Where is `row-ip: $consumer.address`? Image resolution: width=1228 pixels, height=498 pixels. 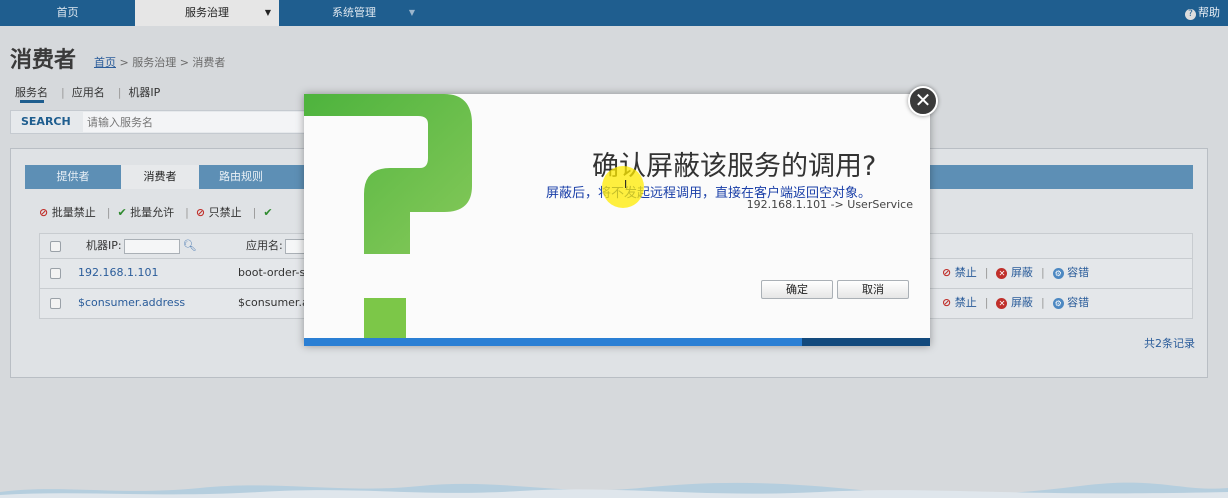
row-ip: $consumer.address is located at coordinates (131, 303).